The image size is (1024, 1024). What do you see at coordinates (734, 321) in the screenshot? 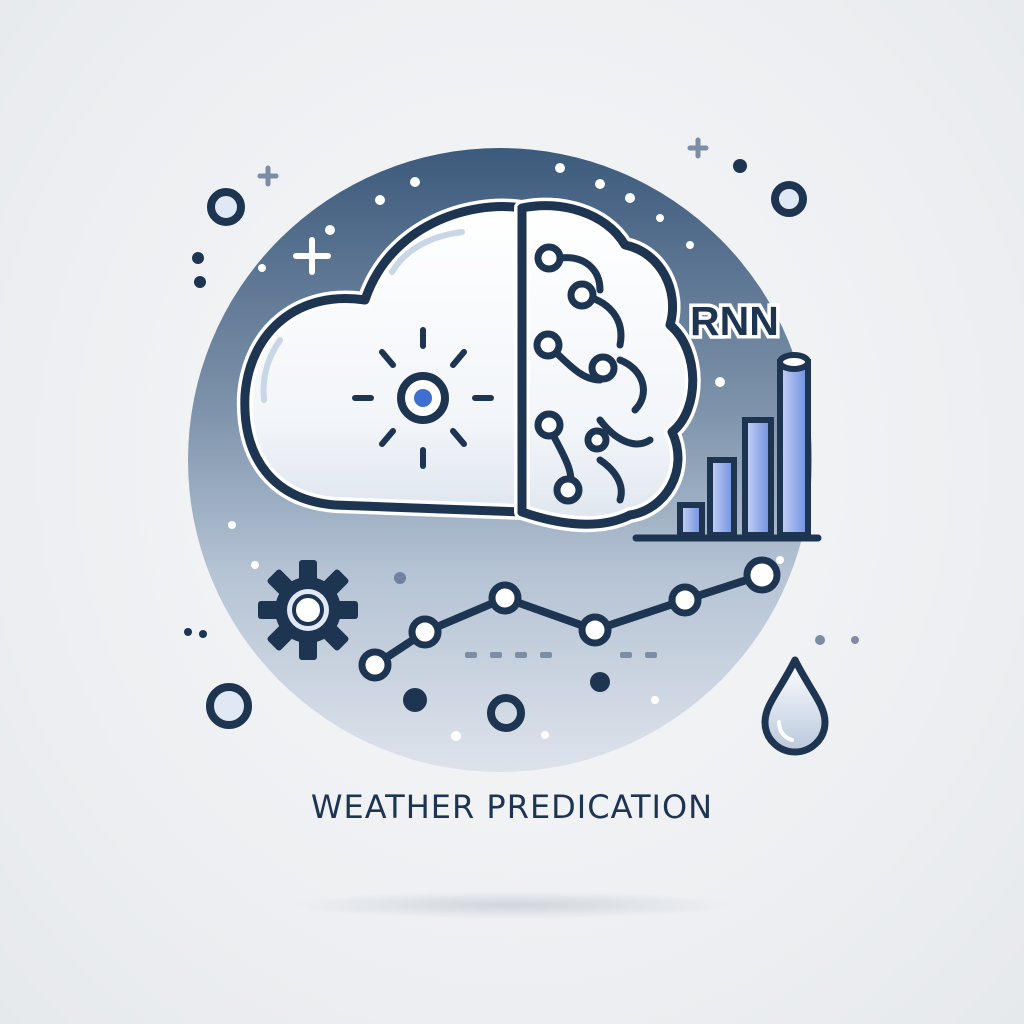
I see `rnn-label: RNN` at bounding box center [734, 321].